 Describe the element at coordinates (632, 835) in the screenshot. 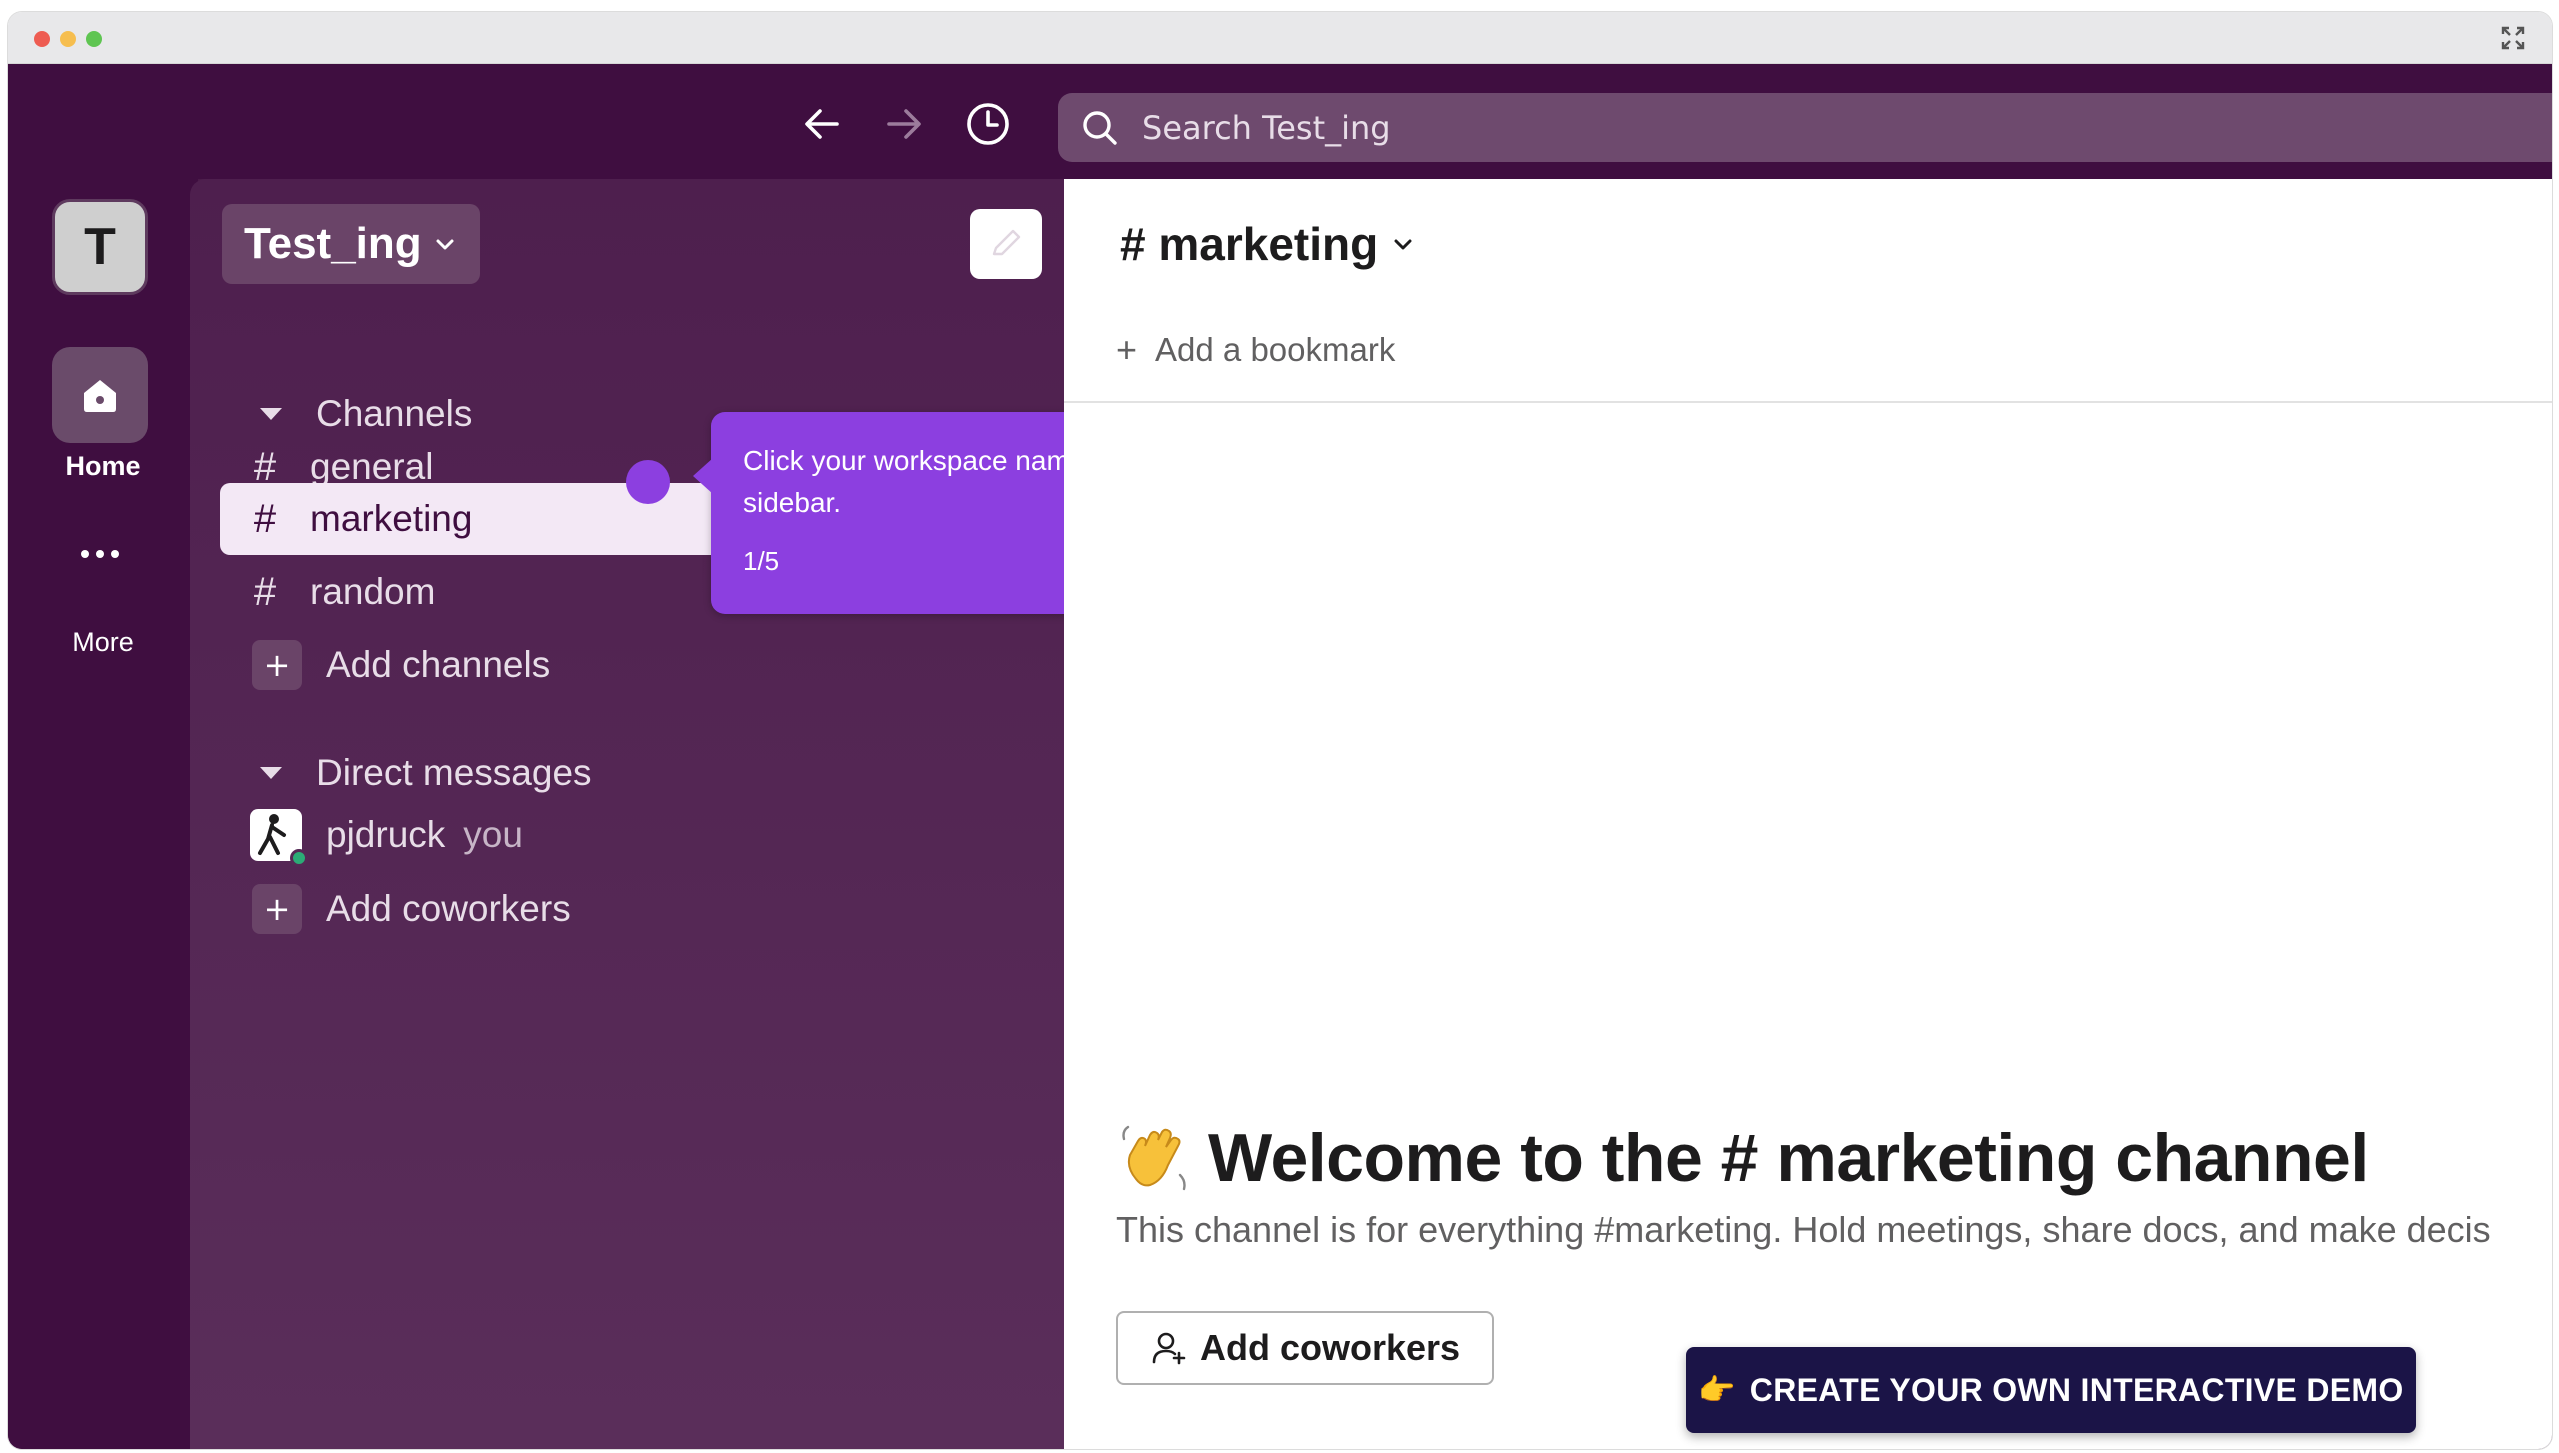

I see `dm-item-pjdruck: pjdruck you` at that location.